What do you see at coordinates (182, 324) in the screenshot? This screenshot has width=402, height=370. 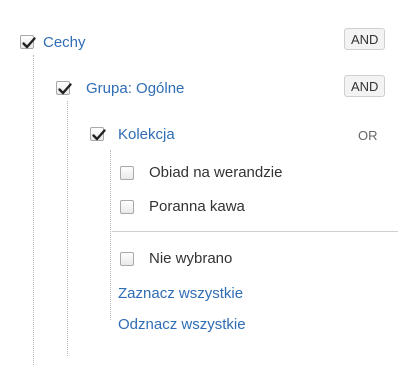 I see `deselect-all-link: Odznacz wszystkie` at bounding box center [182, 324].